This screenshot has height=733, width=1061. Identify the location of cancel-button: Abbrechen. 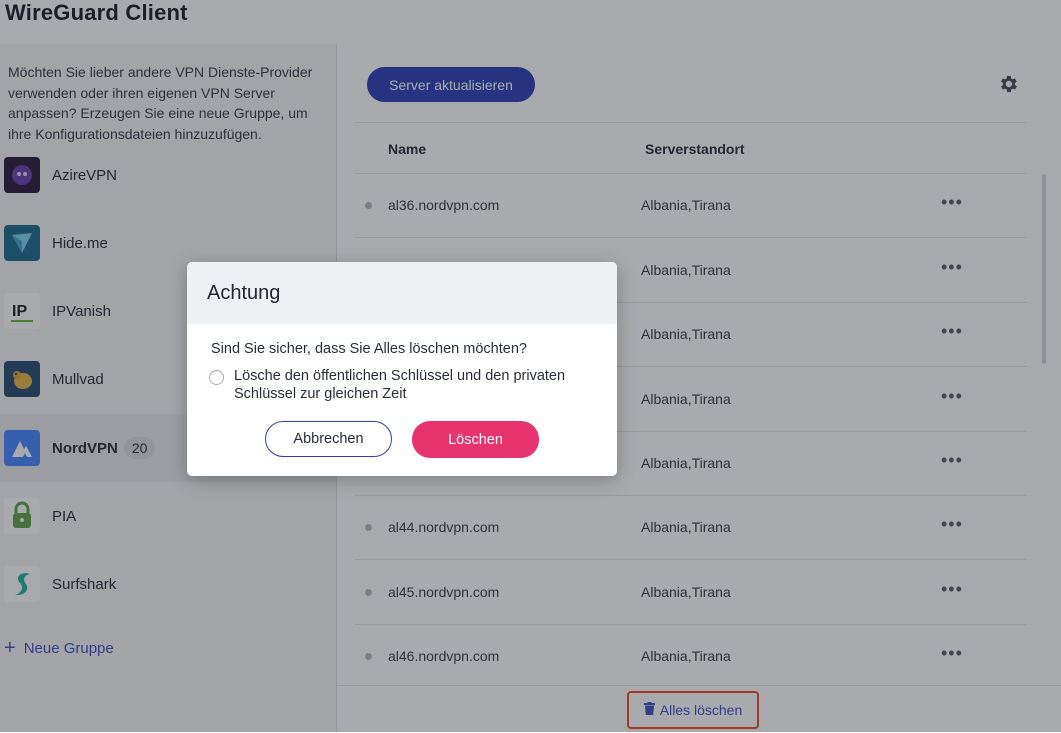
(328, 439).